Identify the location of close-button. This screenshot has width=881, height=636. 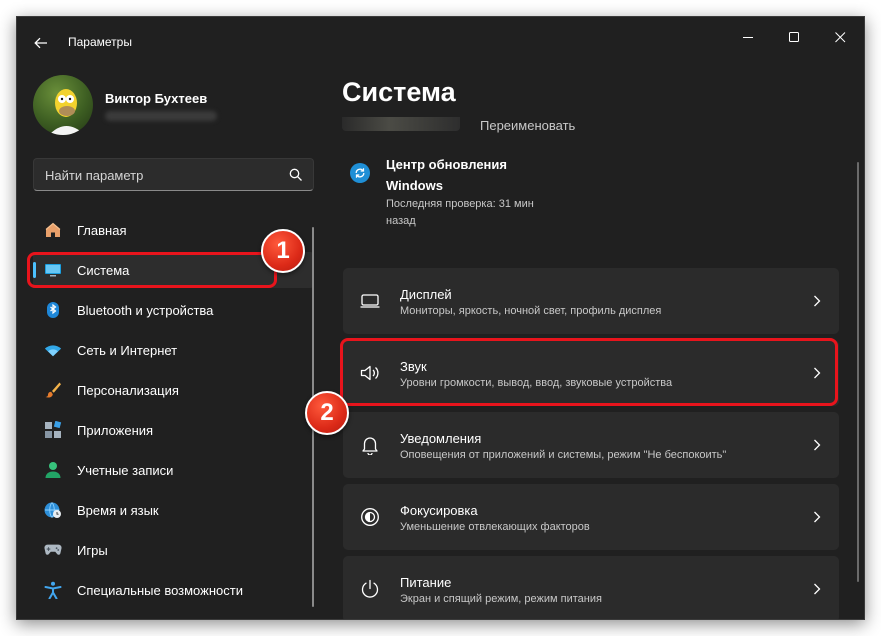
(840, 37).